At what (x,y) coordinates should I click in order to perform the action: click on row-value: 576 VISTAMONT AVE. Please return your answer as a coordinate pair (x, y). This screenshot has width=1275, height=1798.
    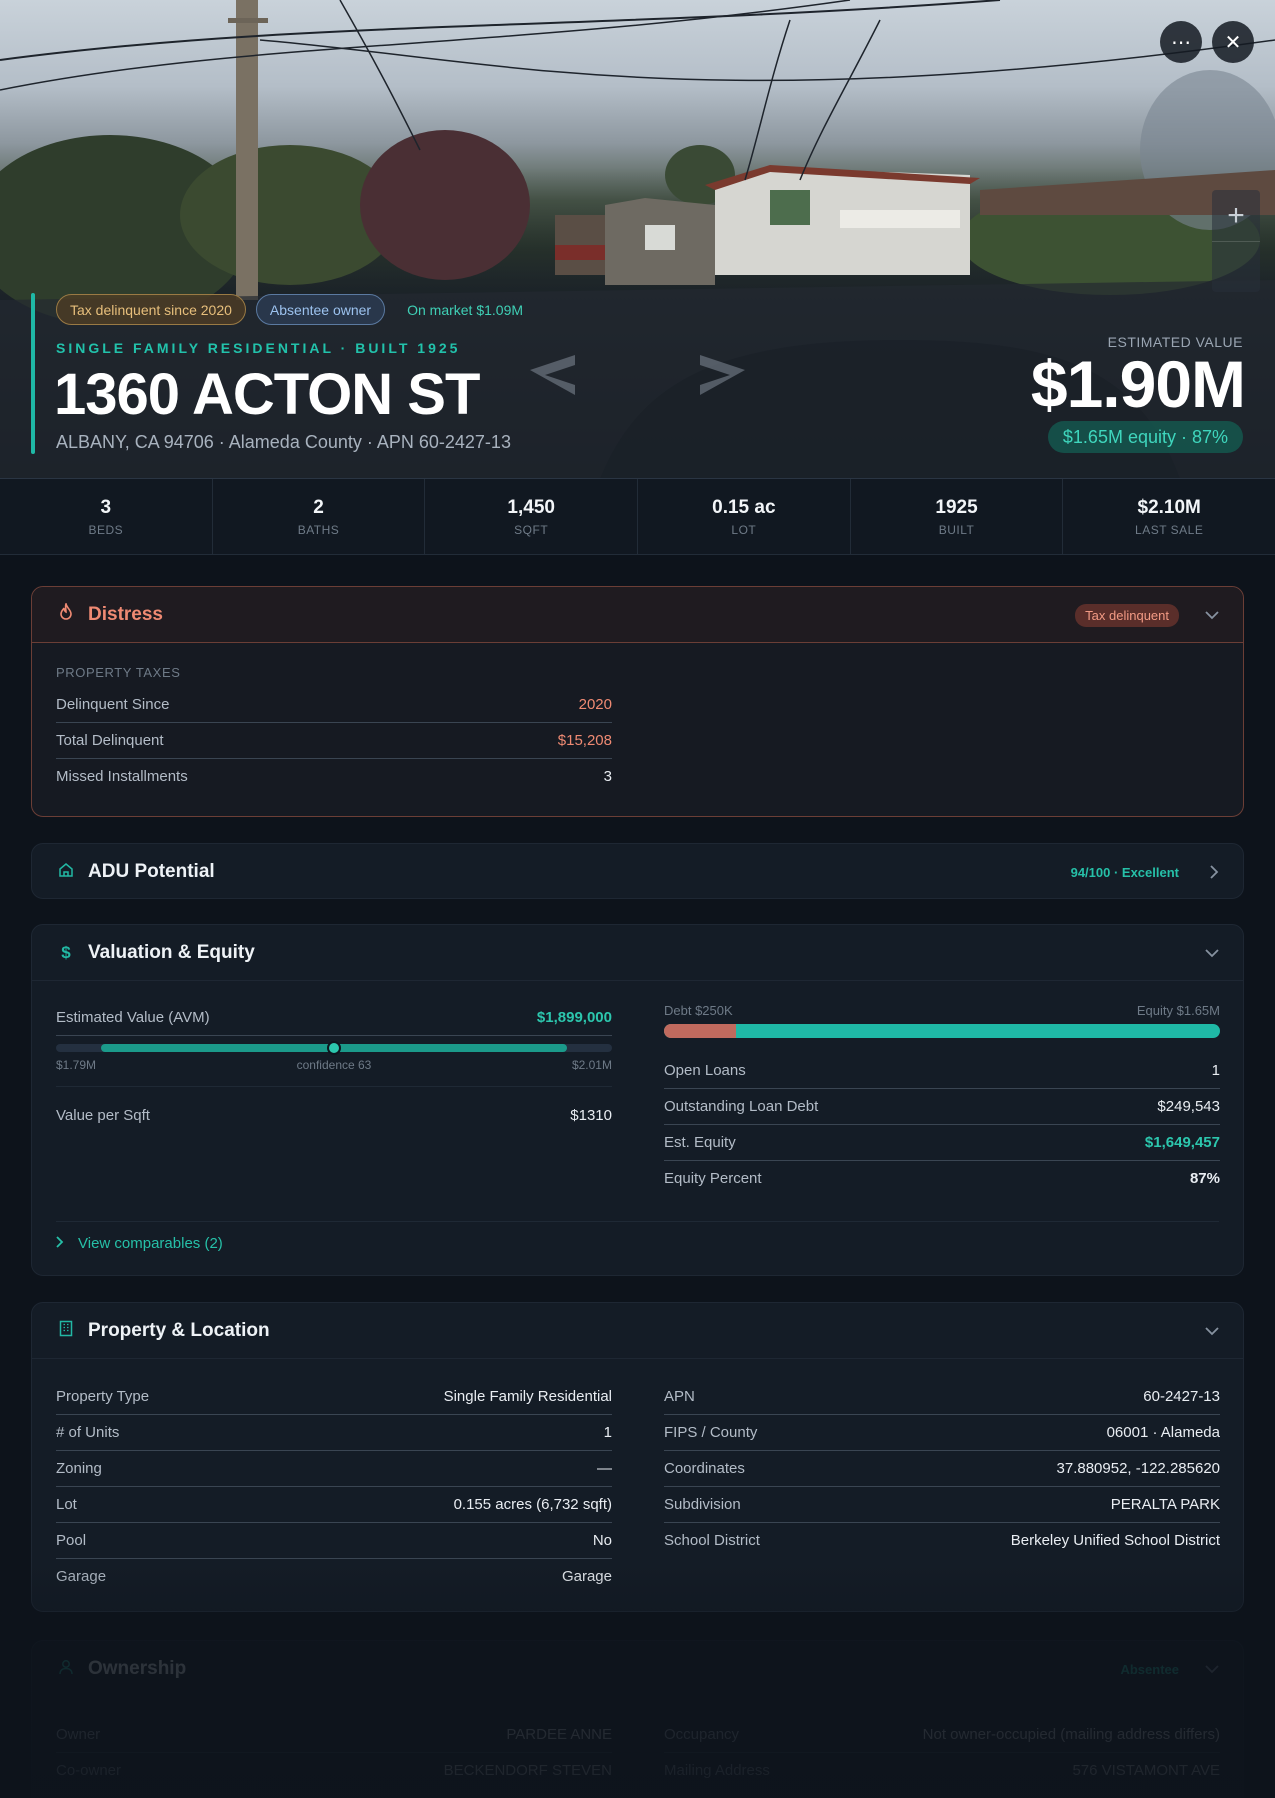
    Looking at the image, I should click on (1146, 1770).